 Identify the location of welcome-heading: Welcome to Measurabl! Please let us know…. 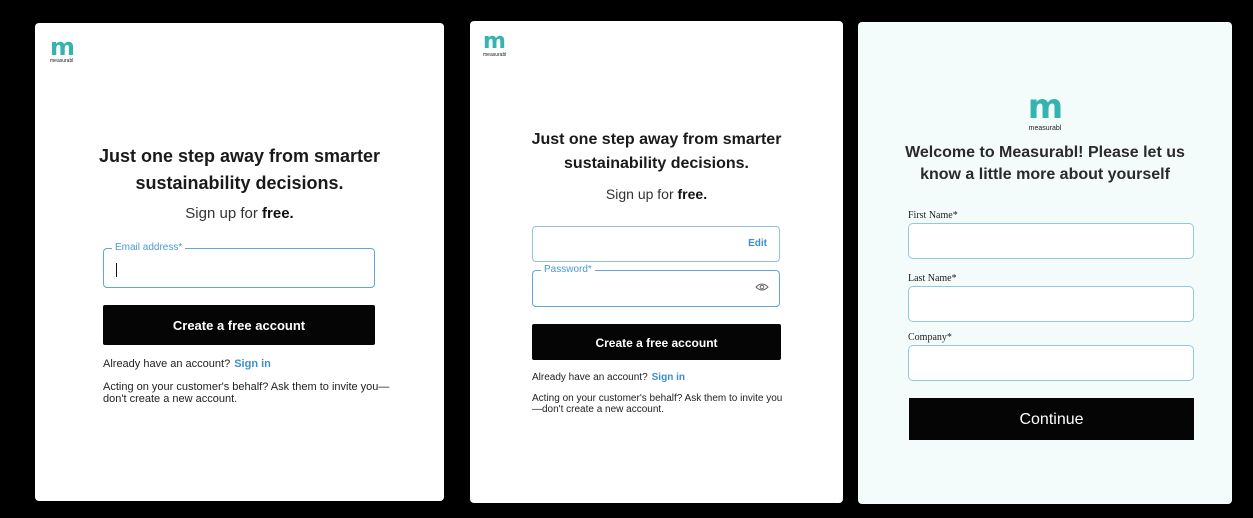
(1045, 163).